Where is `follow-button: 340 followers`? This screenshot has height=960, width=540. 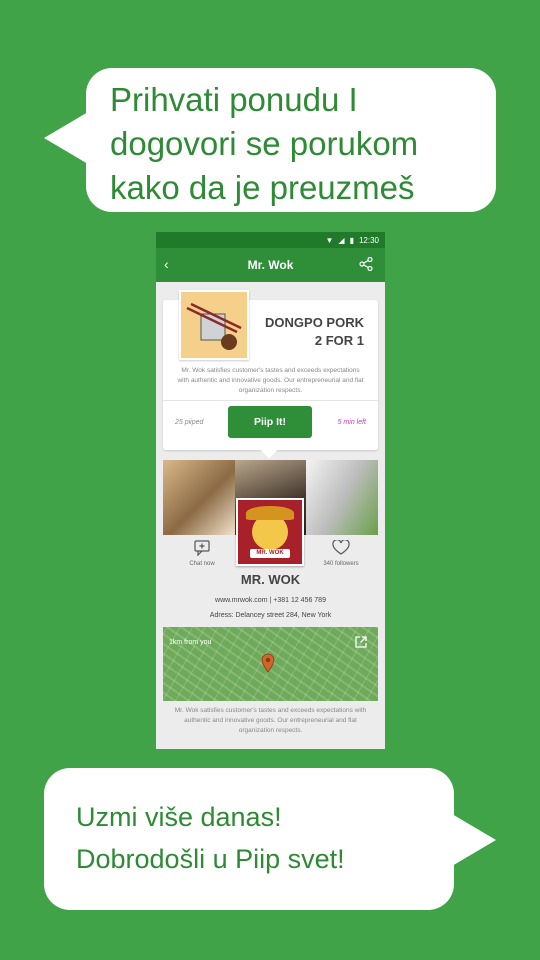 follow-button: 340 followers is located at coordinates (341, 553).